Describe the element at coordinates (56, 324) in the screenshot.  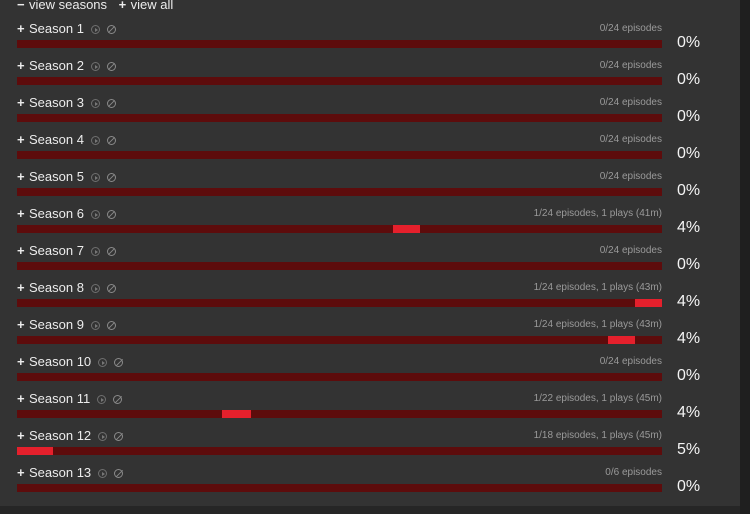
I see `season-name: Season 9` at that location.